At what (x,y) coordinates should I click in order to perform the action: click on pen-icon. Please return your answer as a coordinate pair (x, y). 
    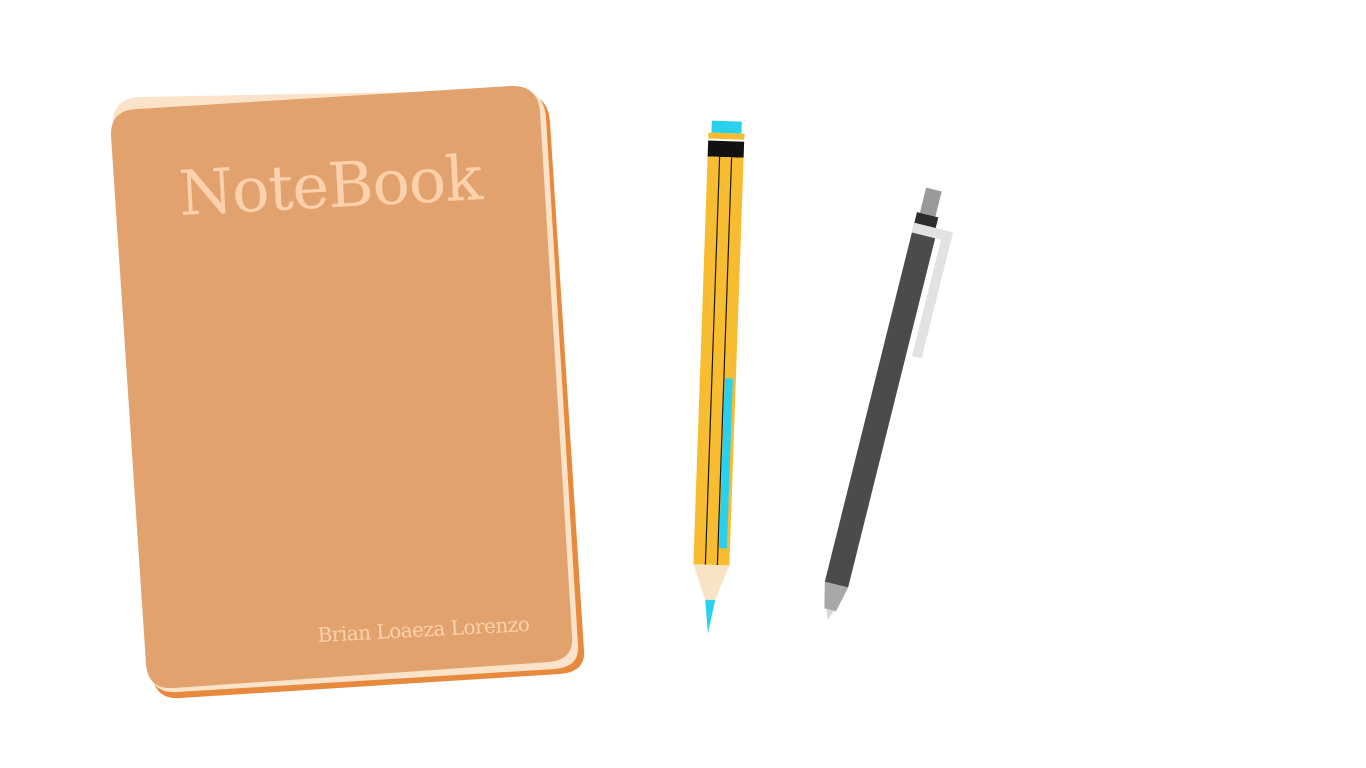
    Looking at the image, I should click on (889, 407).